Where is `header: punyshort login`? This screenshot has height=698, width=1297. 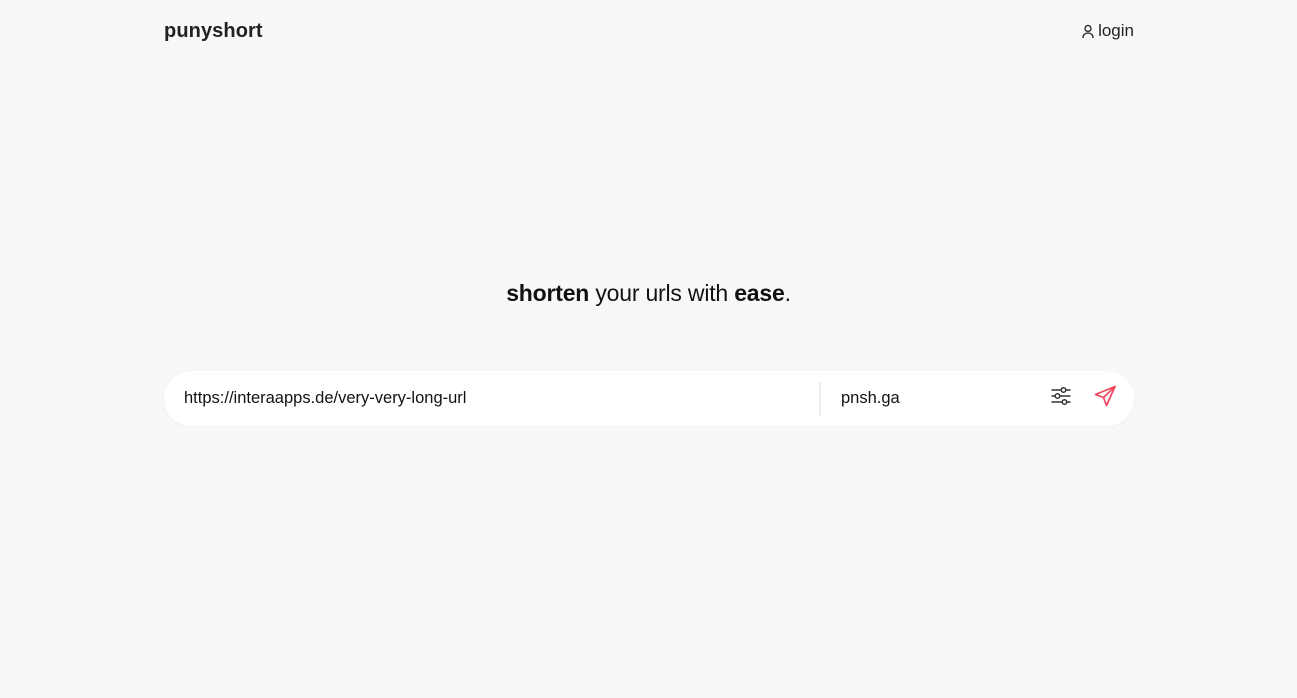 header: punyshort login is located at coordinates (649, 31).